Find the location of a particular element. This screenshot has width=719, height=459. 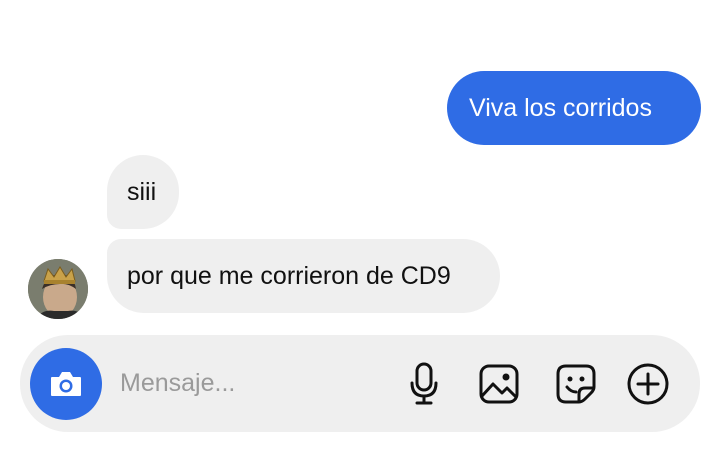

camera-icon is located at coordinates (66, 384).